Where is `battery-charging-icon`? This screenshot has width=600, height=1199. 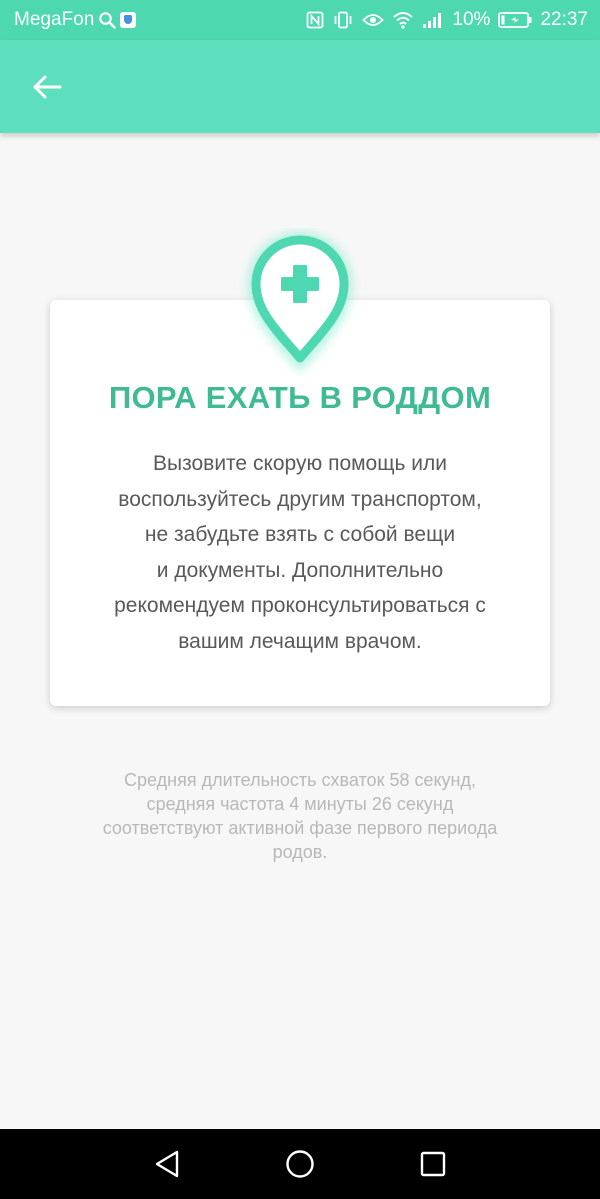
battery-charging-icon is located at coordinates (515, 20).